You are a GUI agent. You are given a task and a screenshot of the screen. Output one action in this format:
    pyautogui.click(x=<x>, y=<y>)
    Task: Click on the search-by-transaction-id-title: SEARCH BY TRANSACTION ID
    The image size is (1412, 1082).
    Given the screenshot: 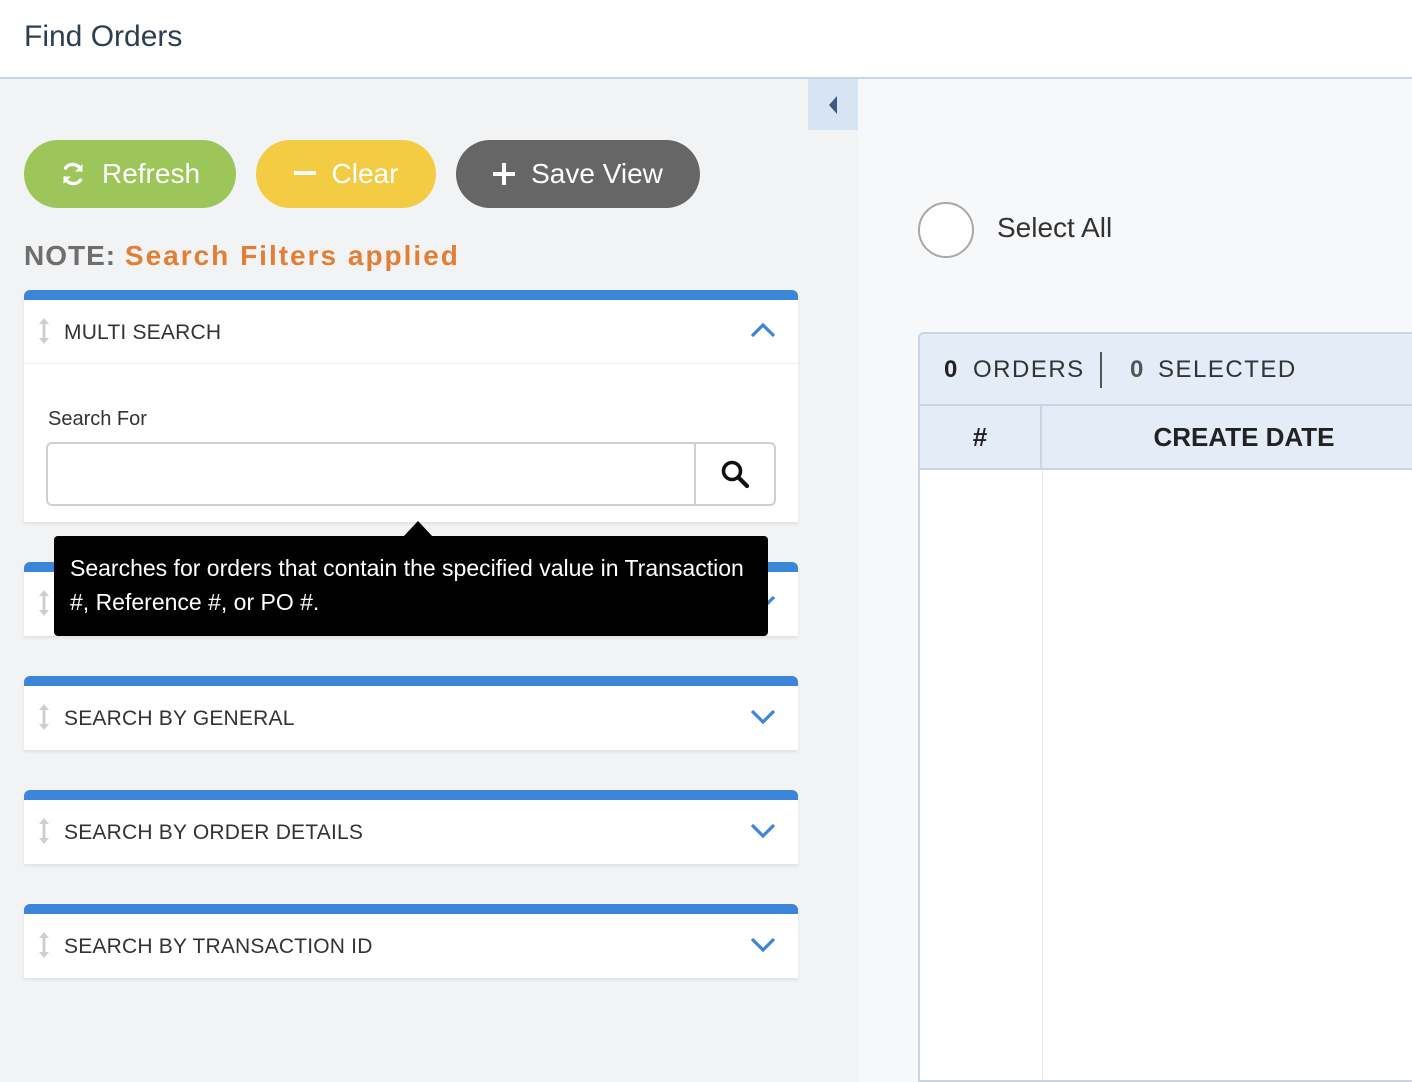 What is the action you would take?
    pyautogui.click(x=218, y=946)
    